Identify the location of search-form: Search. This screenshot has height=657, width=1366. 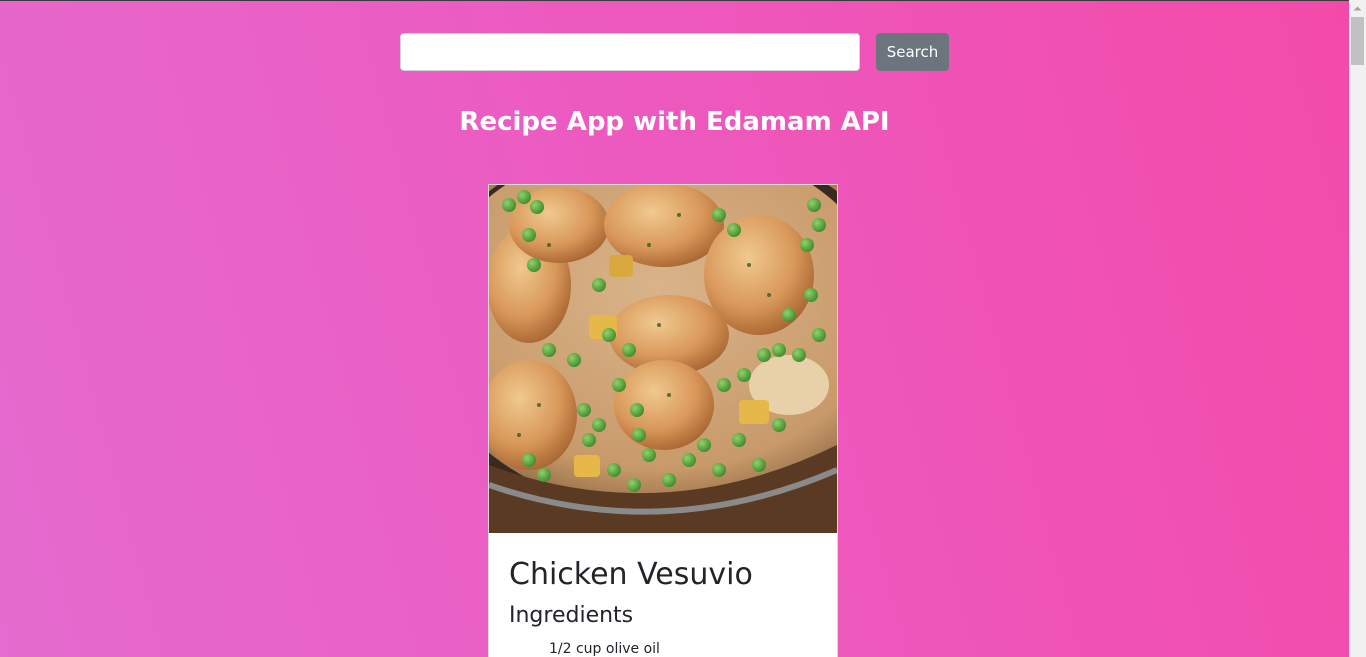
(674, 52).